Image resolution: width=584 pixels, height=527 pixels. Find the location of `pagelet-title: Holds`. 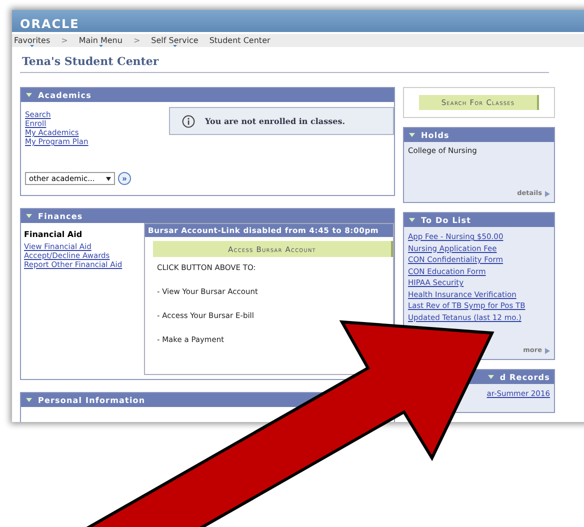

pagelet-title: Holds is located at coordinates (435, 135).